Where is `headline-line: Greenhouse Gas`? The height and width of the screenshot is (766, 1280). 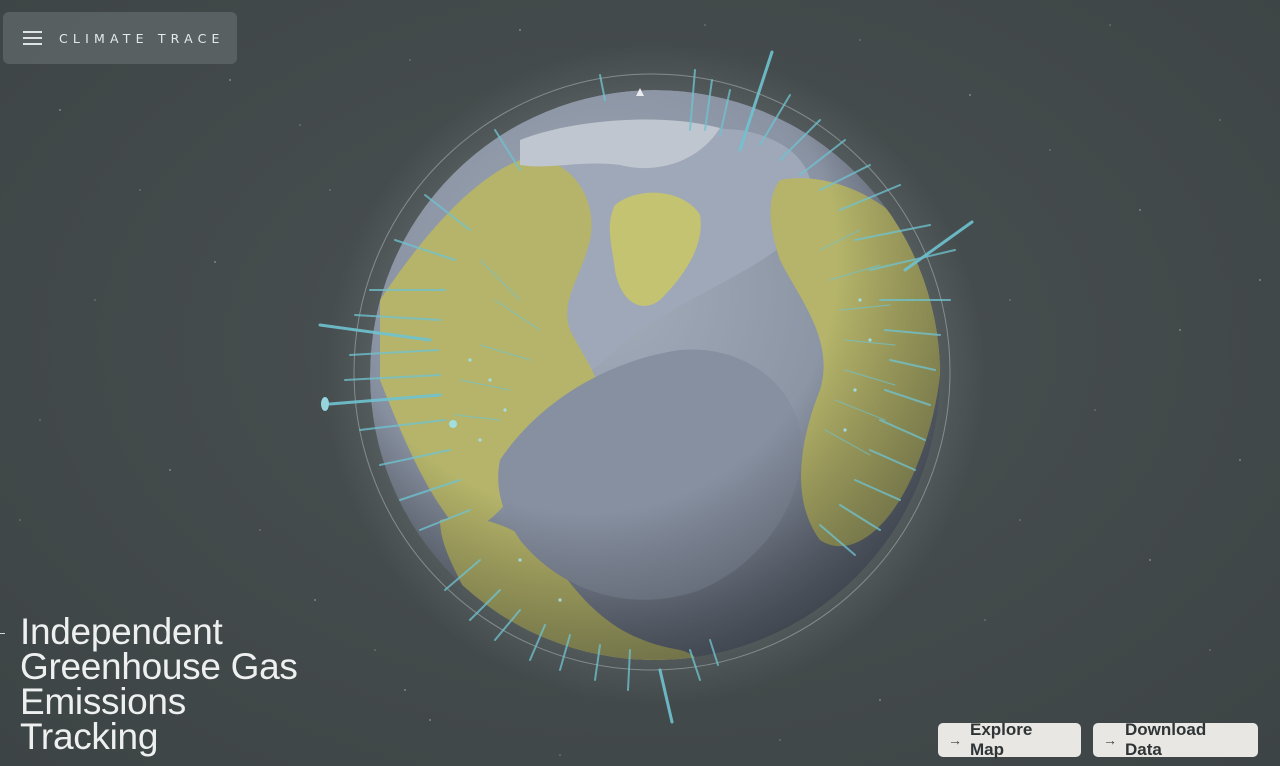 headline-line: Greenhouse Gas is located at coordinates (159, 666).